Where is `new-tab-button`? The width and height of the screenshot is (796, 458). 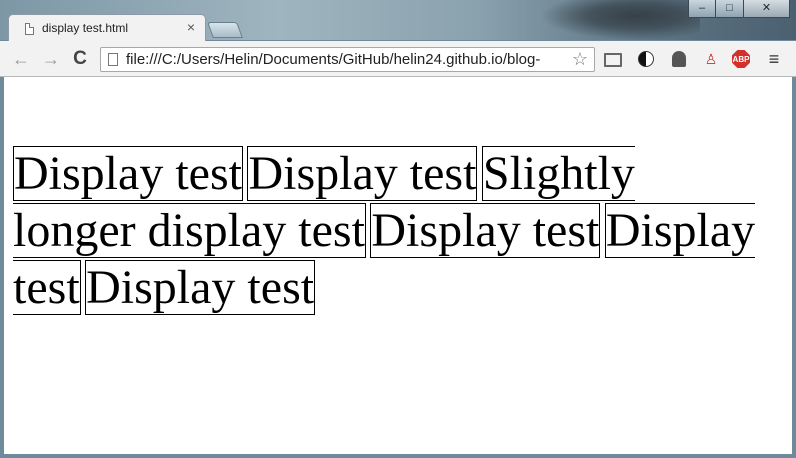 new-tab-button is located at coordinates (225, 30).